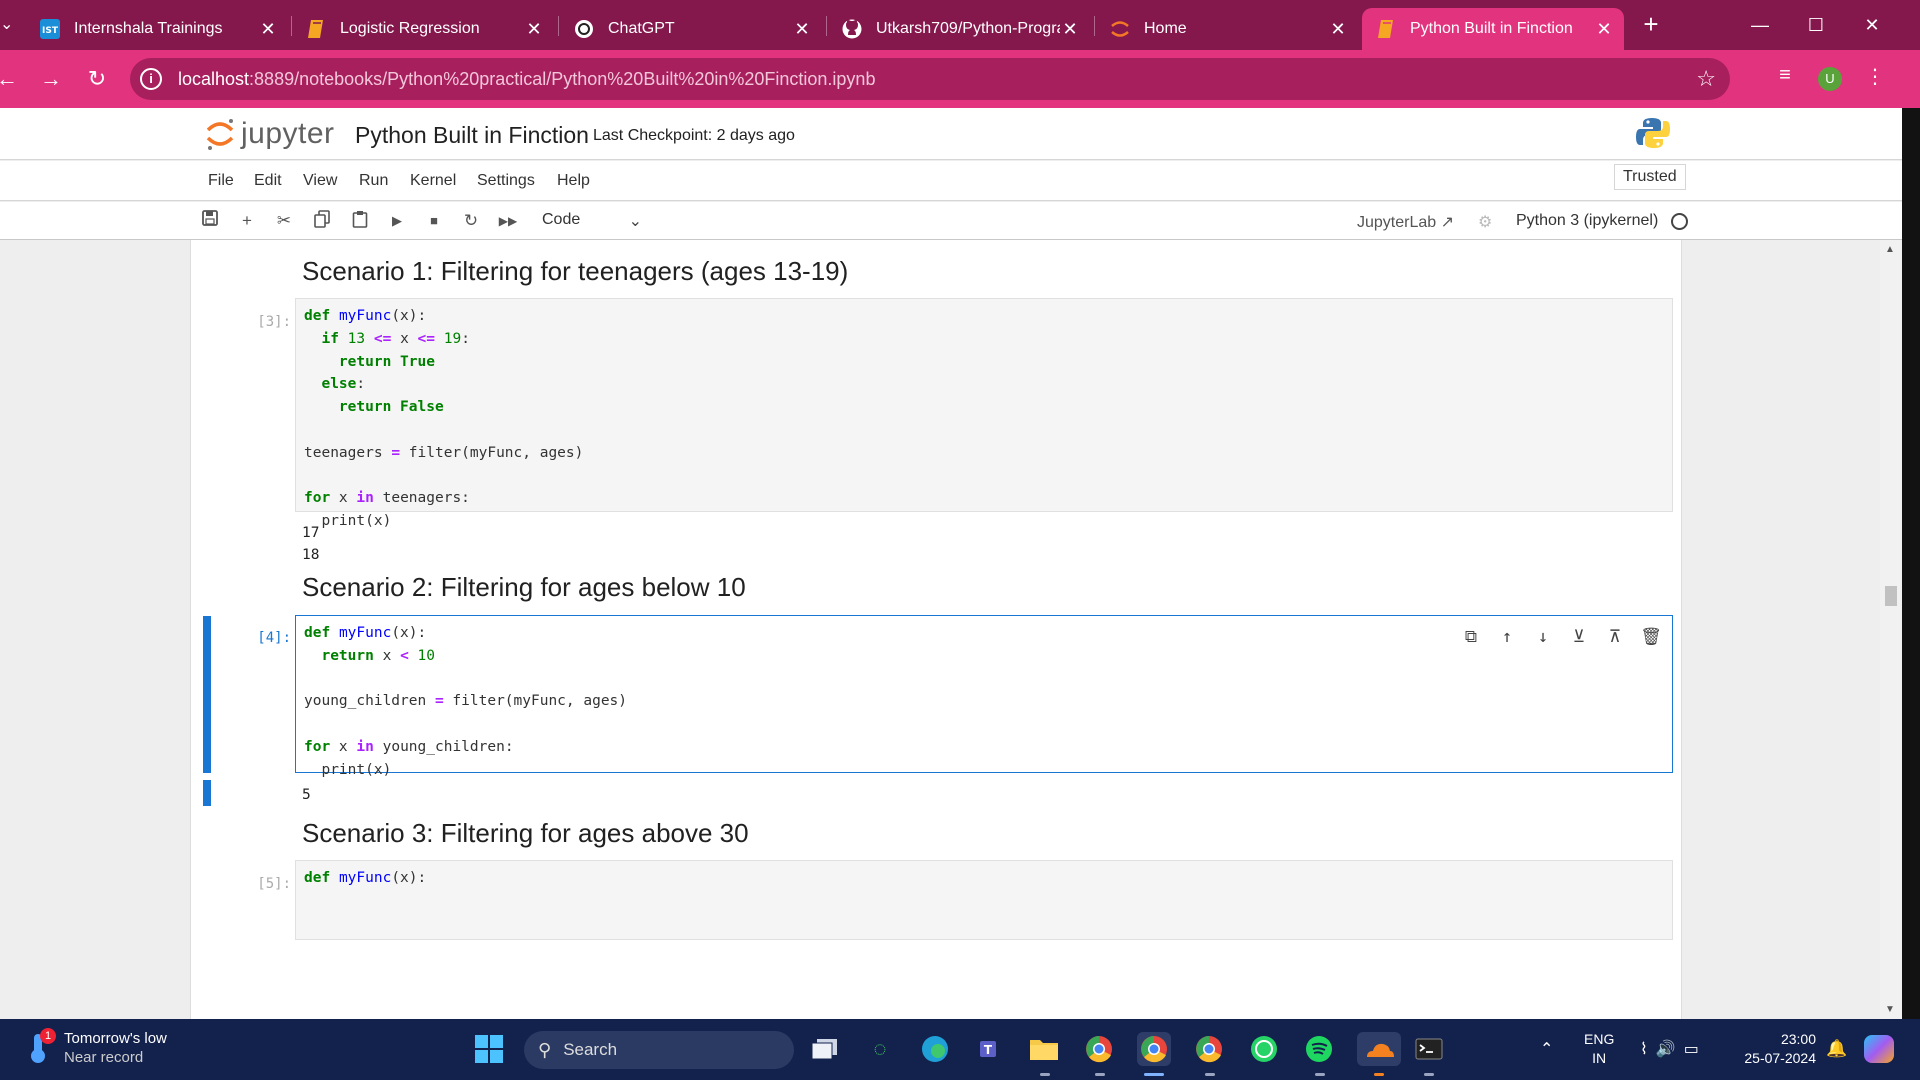 The width and height of the screenshot is (1920, 1080). What do you see at coordinates (524, 587) in the screenshot?
I see `markdown-heading: Scenario 2: Filtering for ages below 10` at bounding box center [524, 587].